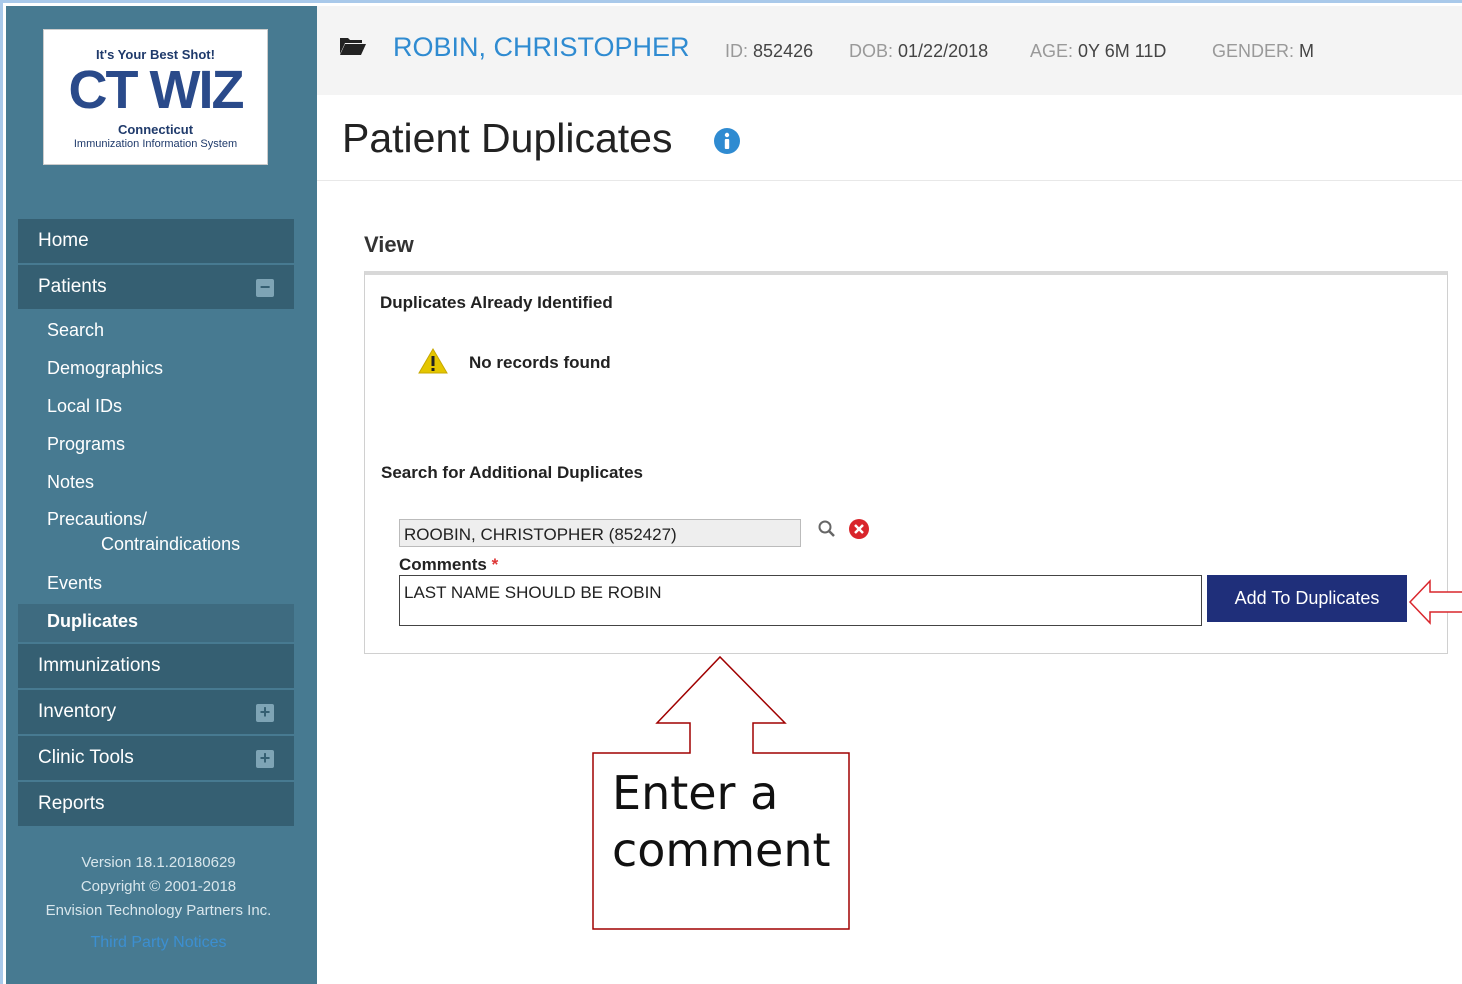 This screenshot has width=1462, height=984. What do you see at coordinates (353, 48) in the screenshot?
I see `folder-open-icon` at bounding box center [353, 48].